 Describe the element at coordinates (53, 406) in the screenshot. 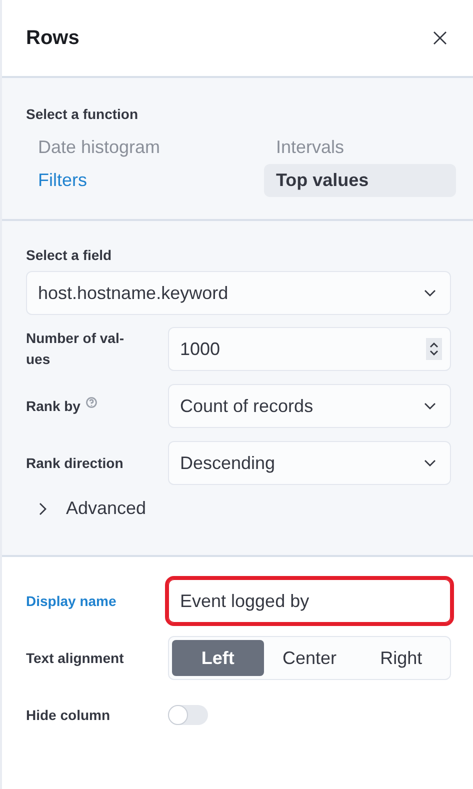

I see `field-label: Rank by` at that location.